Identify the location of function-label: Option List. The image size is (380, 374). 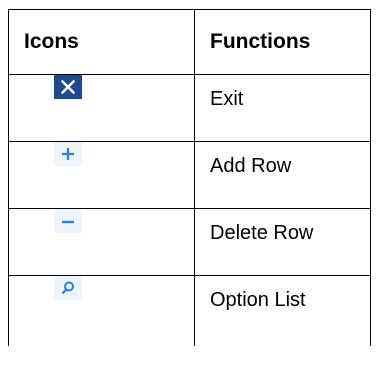
(258, 300).